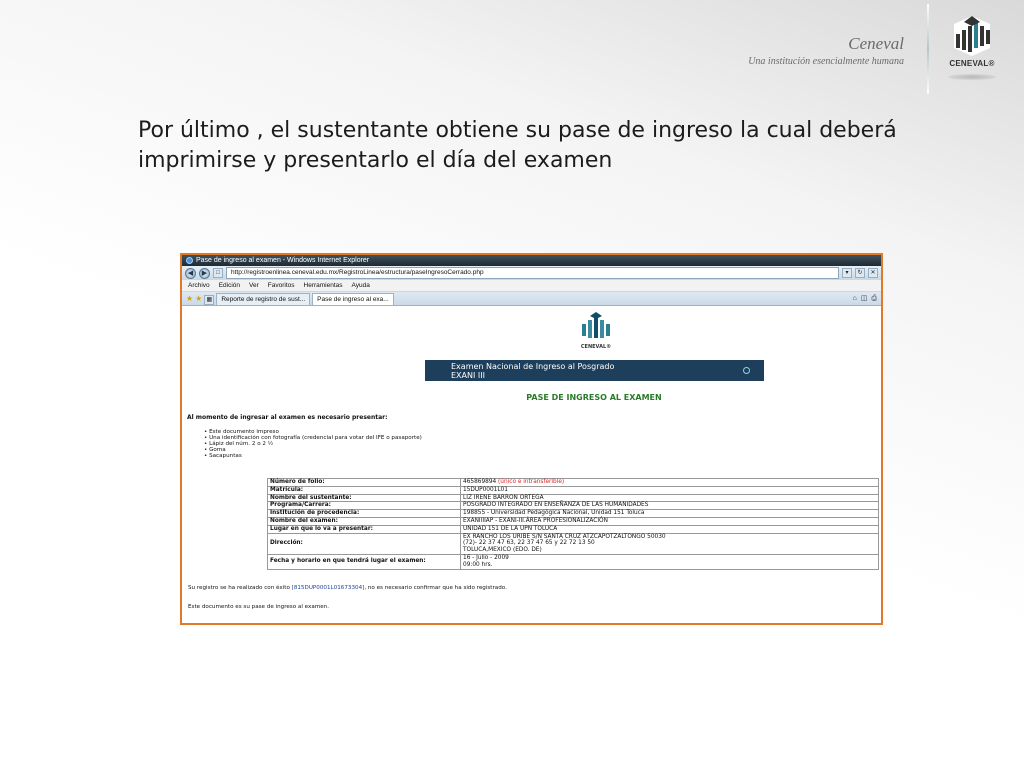  I want to click on forward-icon: ▶, so click(204, 273).